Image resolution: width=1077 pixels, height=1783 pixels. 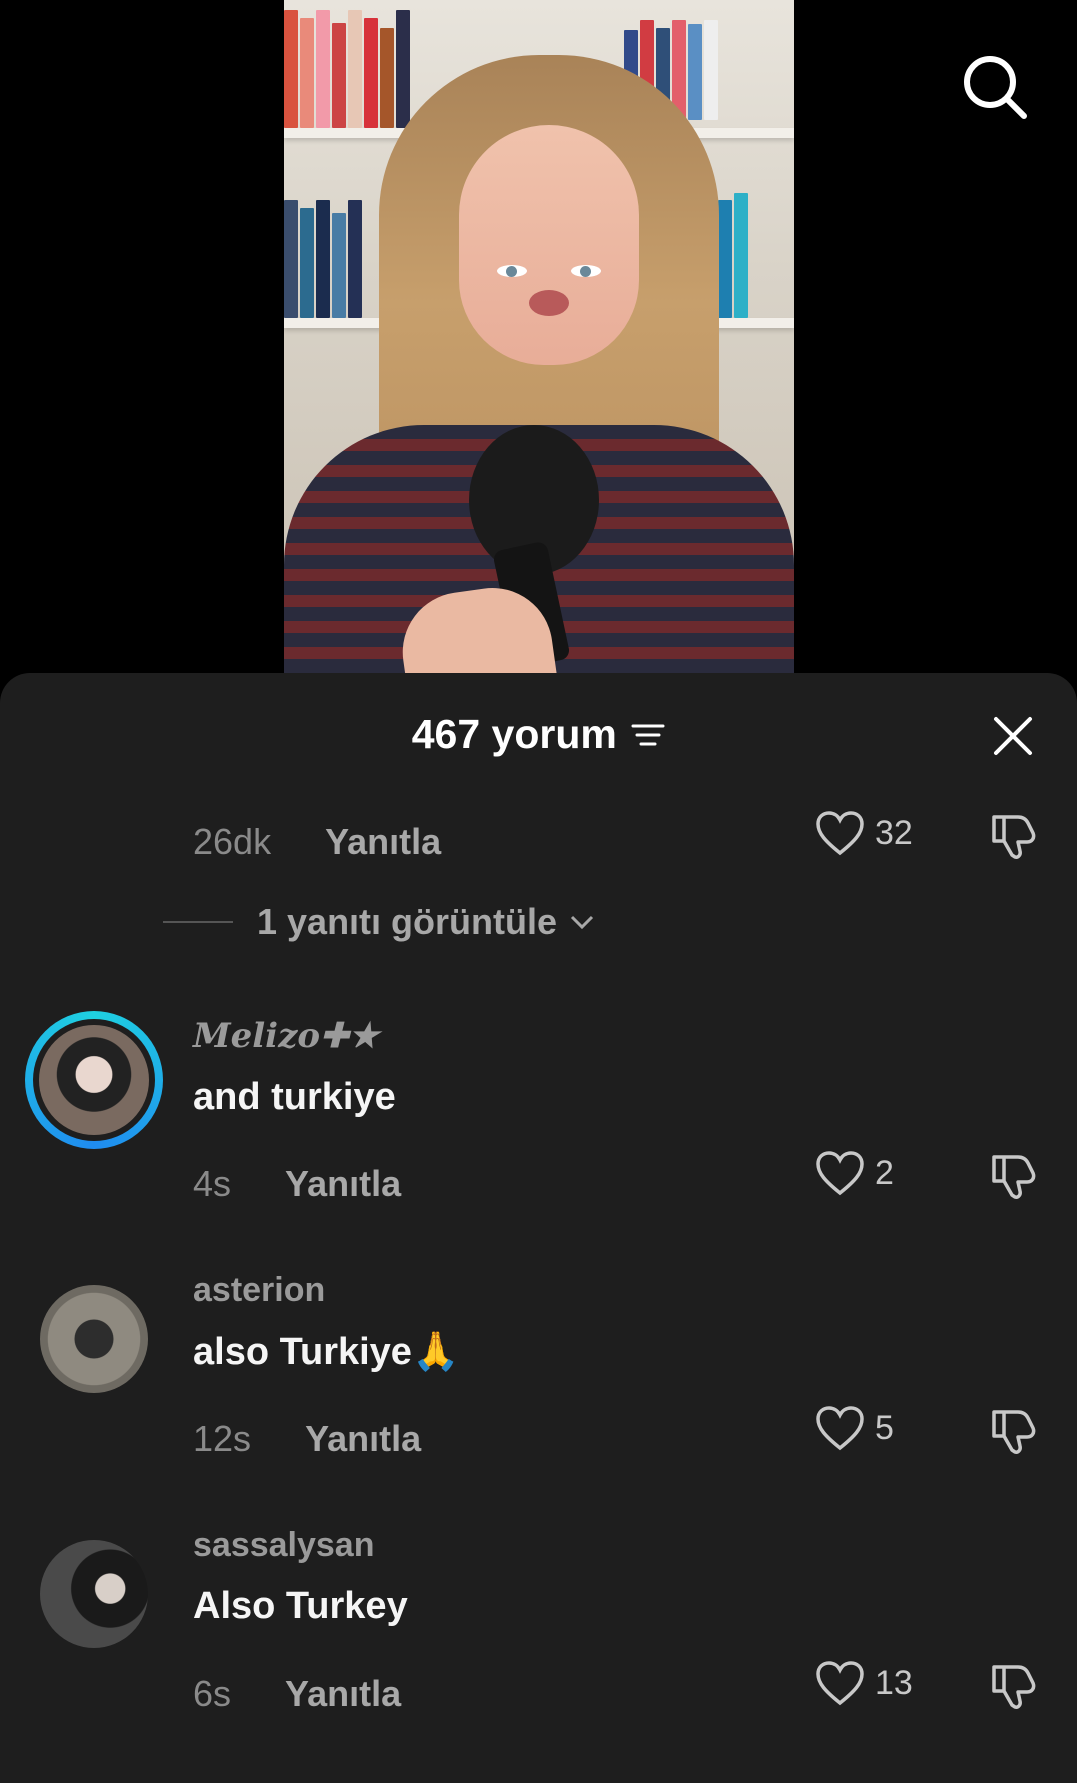 I want to click on close-icon, so click(x=1013, y=736).